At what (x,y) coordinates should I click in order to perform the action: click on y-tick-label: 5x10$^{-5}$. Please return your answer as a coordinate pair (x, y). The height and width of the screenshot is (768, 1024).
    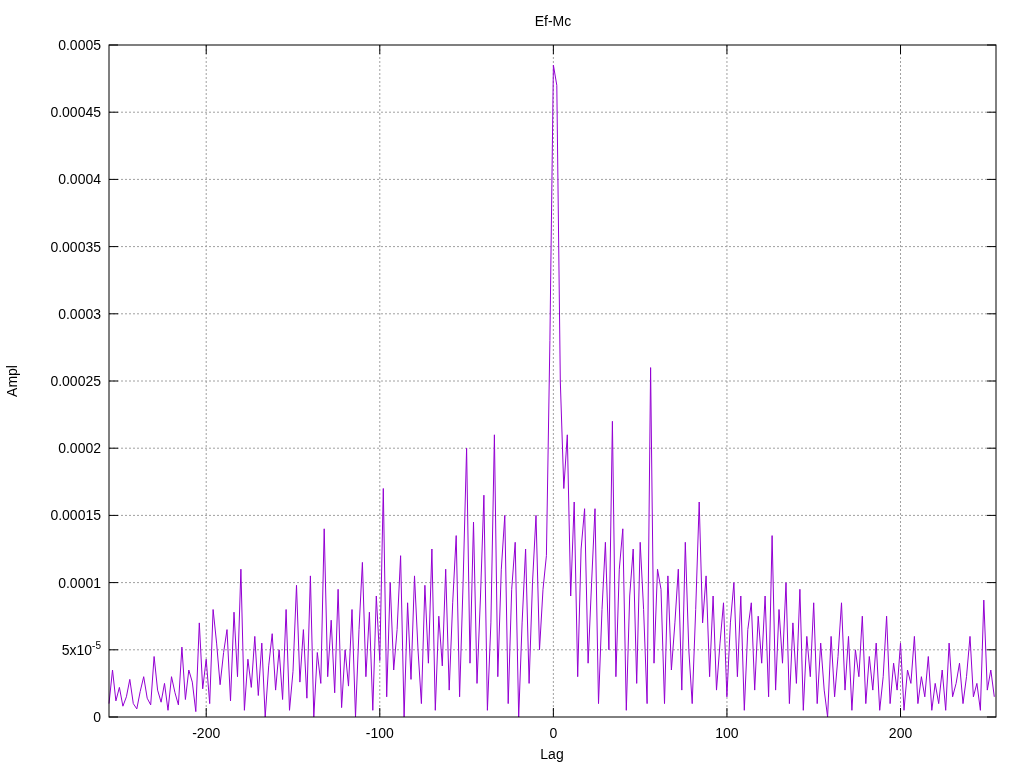
    Looking at the image, I should click on (81, 649).